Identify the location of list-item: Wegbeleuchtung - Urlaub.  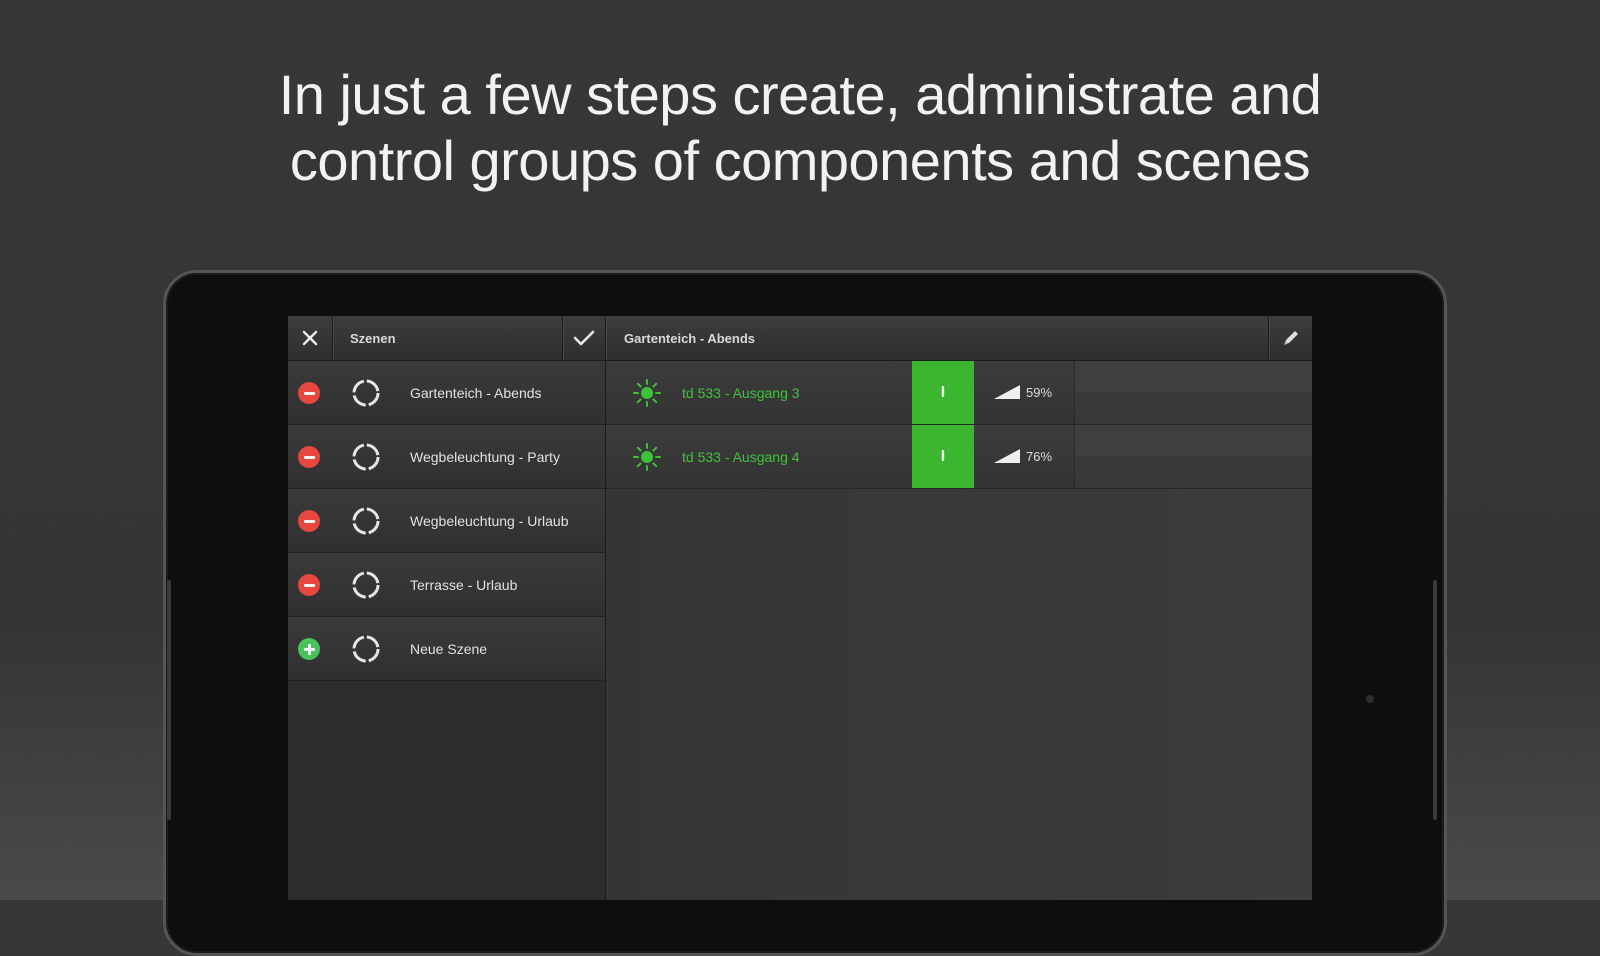
(446, 521).